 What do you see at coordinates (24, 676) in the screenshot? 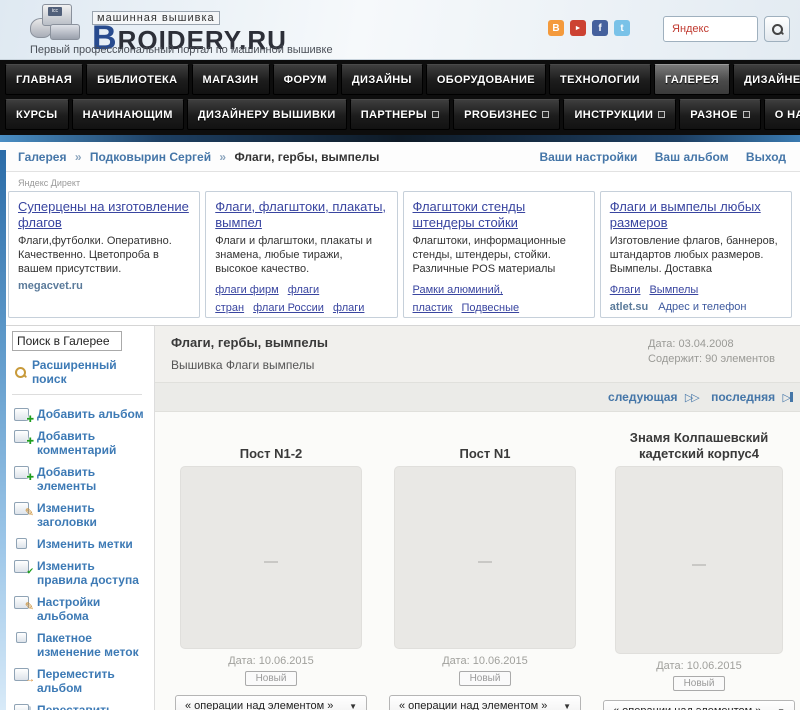
I see `page-arrow-icon` at bounding box center [24, 676].